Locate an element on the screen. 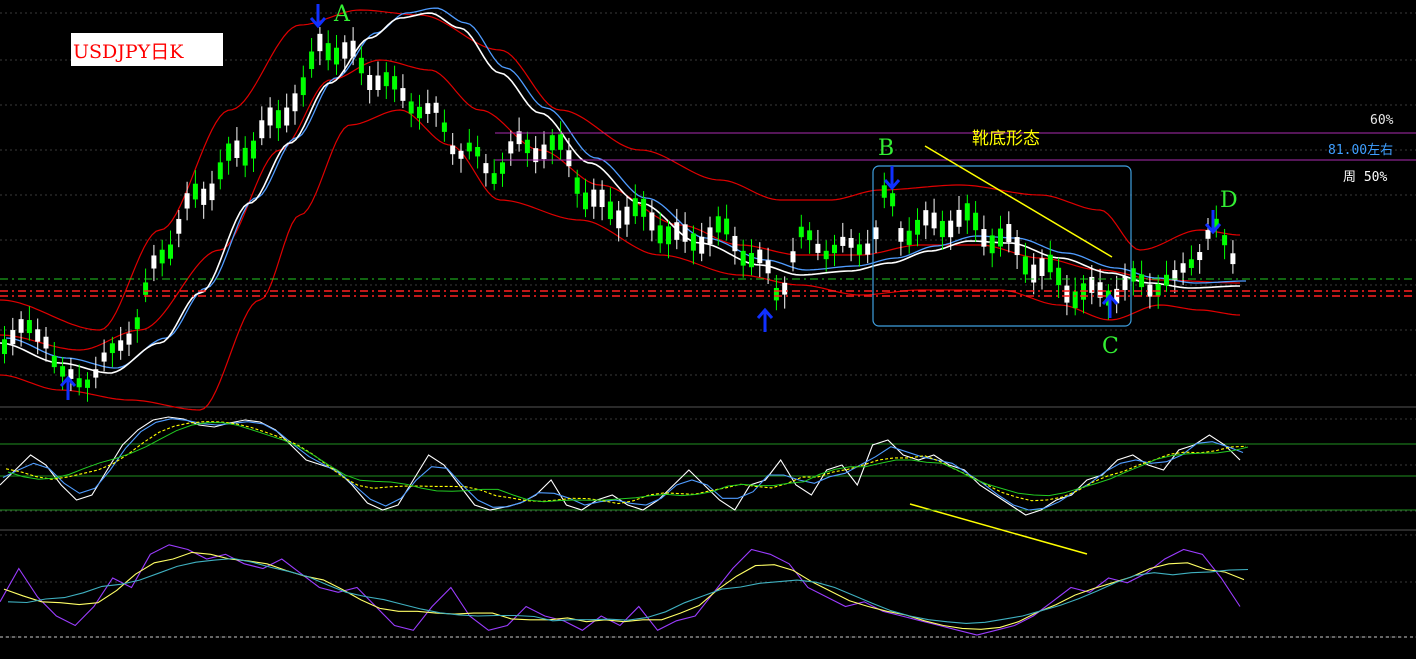  rsi-signal-cyan is located at coordinates (628, 590).